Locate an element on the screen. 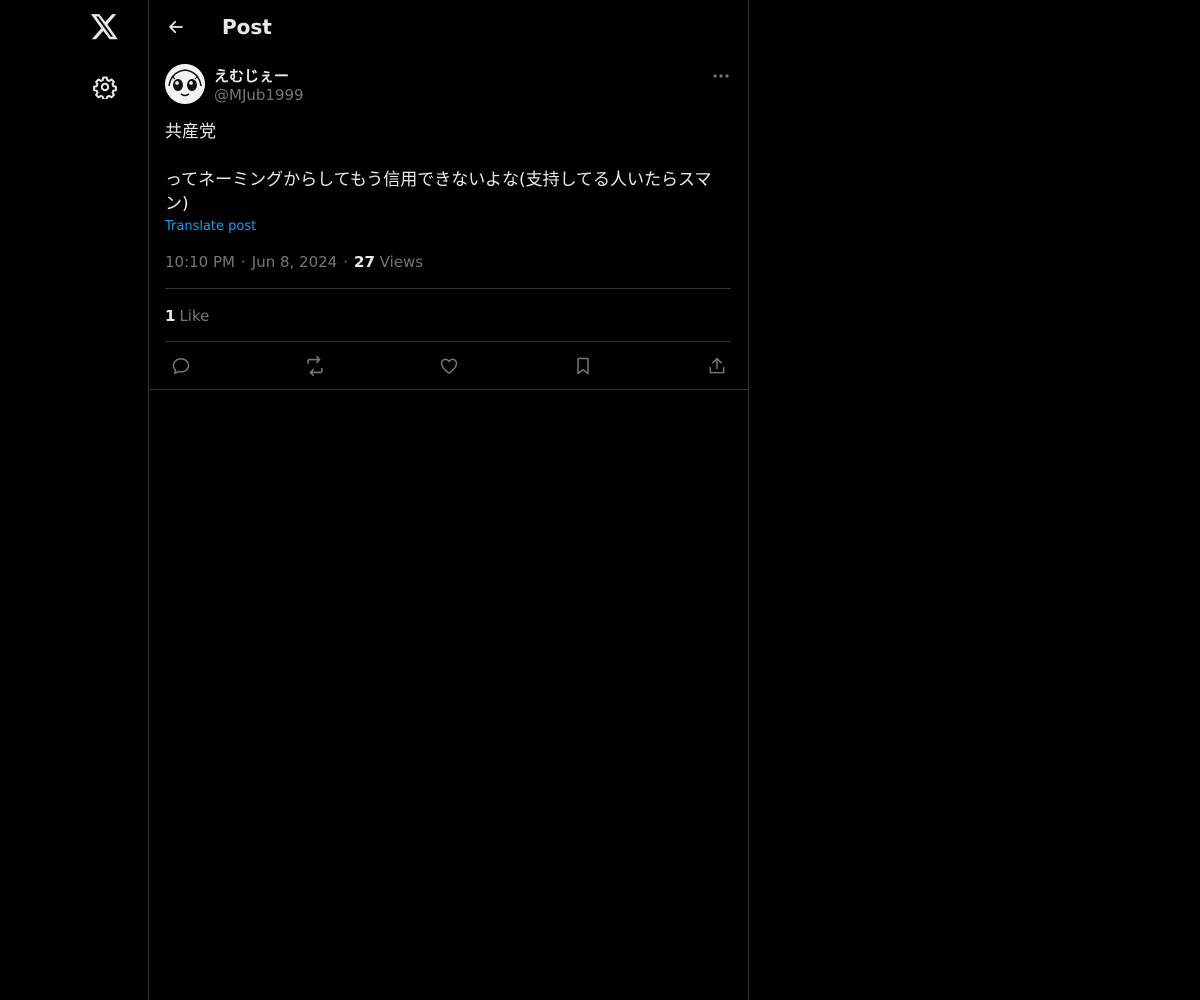 This screenshot has height=1000, width=1200. reply-icon is located at coordinates (181, 366).